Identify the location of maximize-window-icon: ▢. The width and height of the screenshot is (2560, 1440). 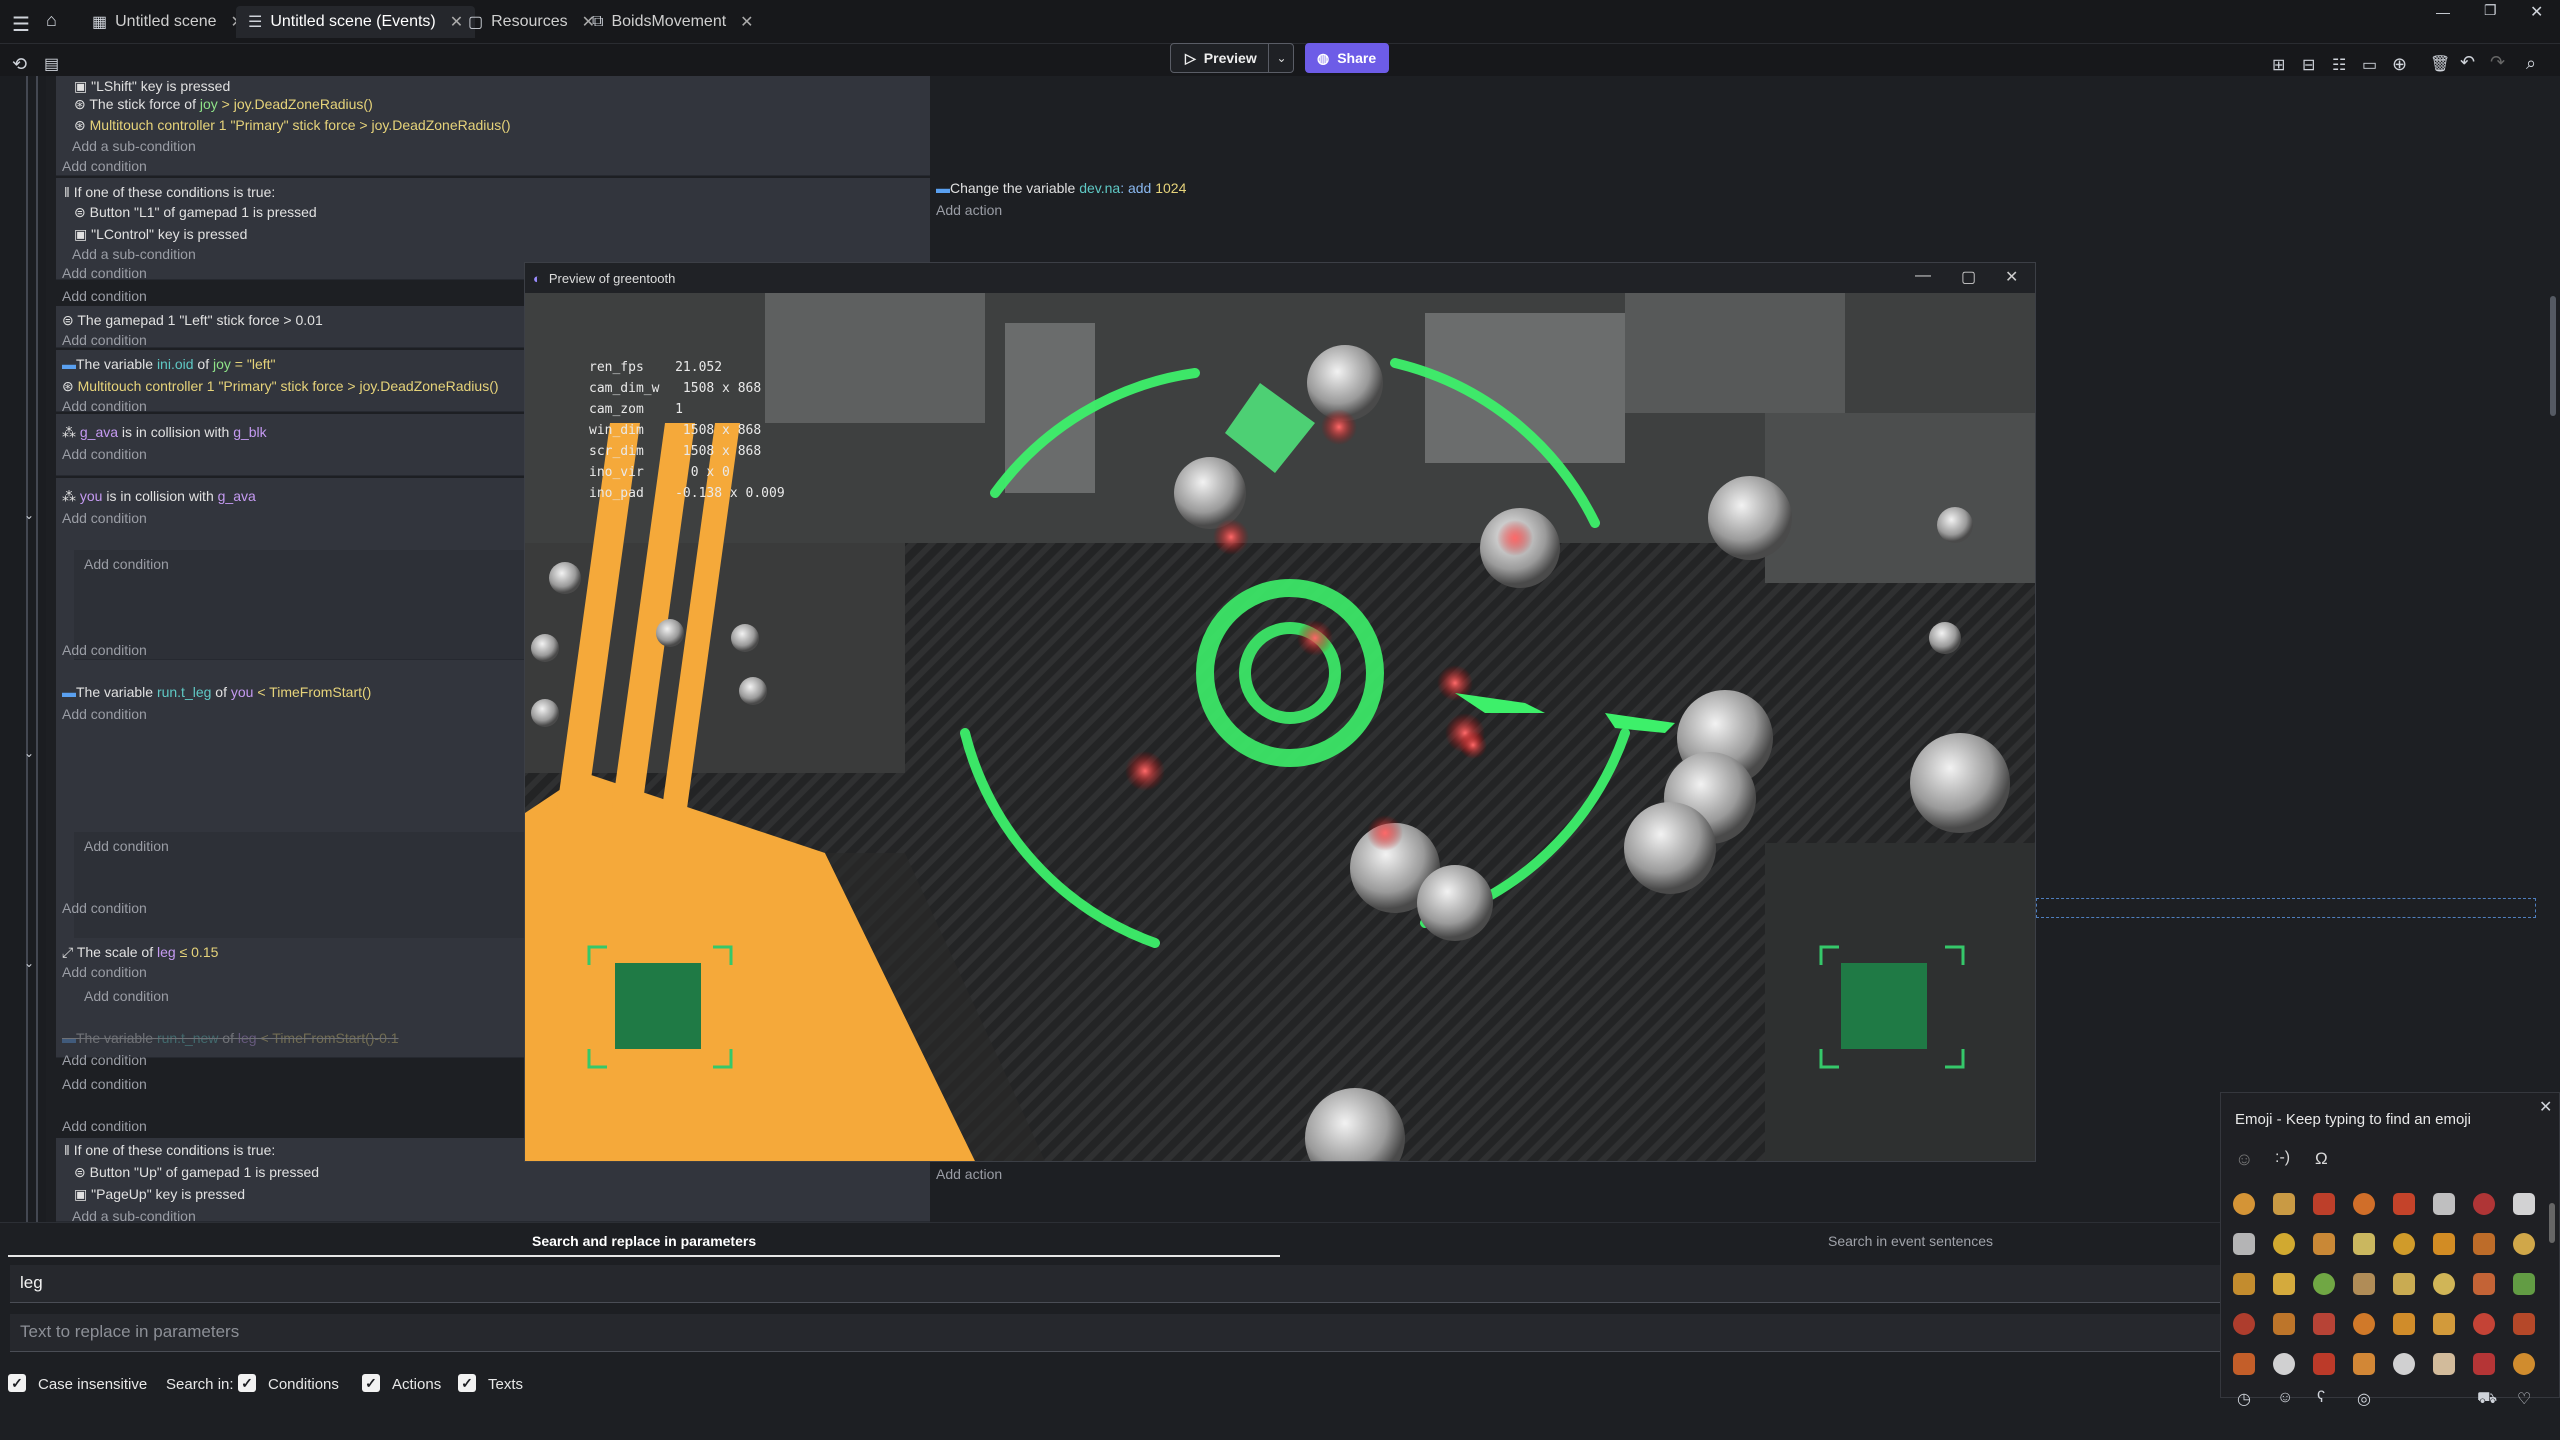
(1968, 277).